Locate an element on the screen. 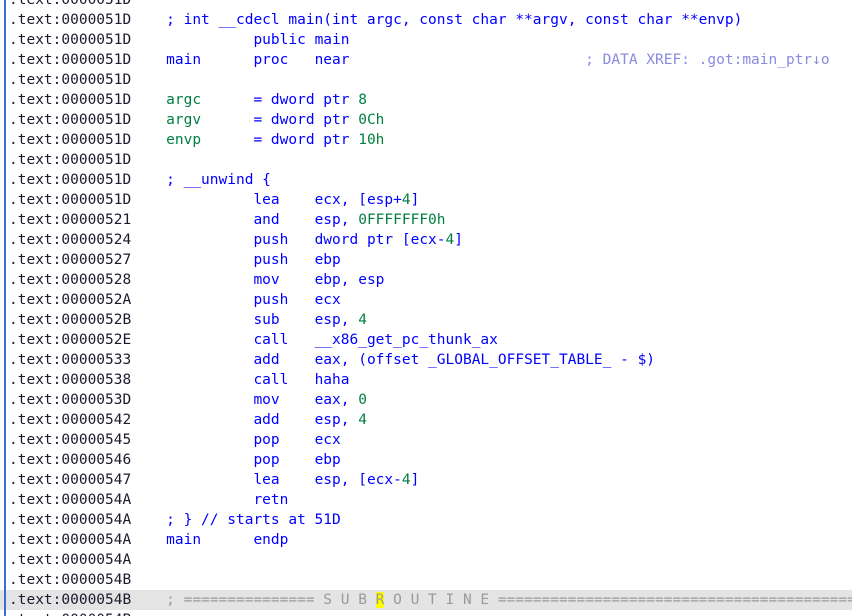 Image resolution: width=852 pixels, height=616 pixels. disassembly-row: .text:0000054A retn is located at coordinates (426, 500).